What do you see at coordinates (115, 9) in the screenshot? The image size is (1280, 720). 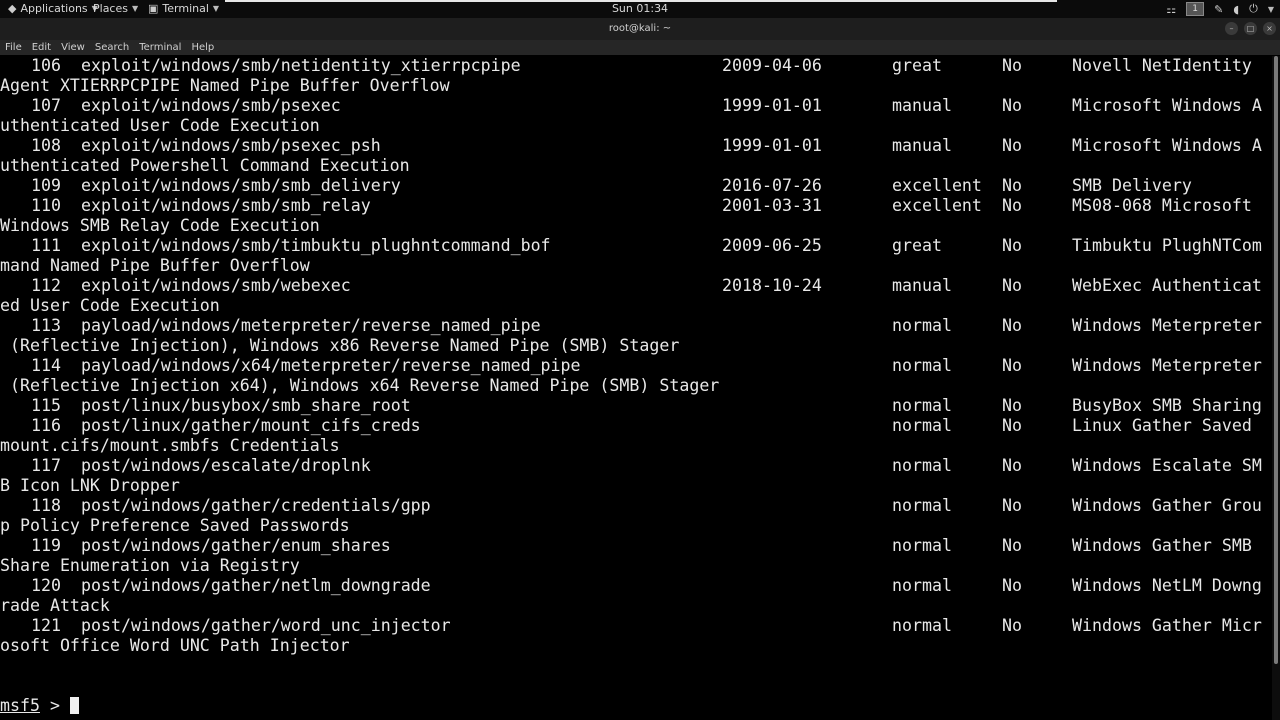 I see `places-menu: Places ▼` at bounding box center [115, 9].